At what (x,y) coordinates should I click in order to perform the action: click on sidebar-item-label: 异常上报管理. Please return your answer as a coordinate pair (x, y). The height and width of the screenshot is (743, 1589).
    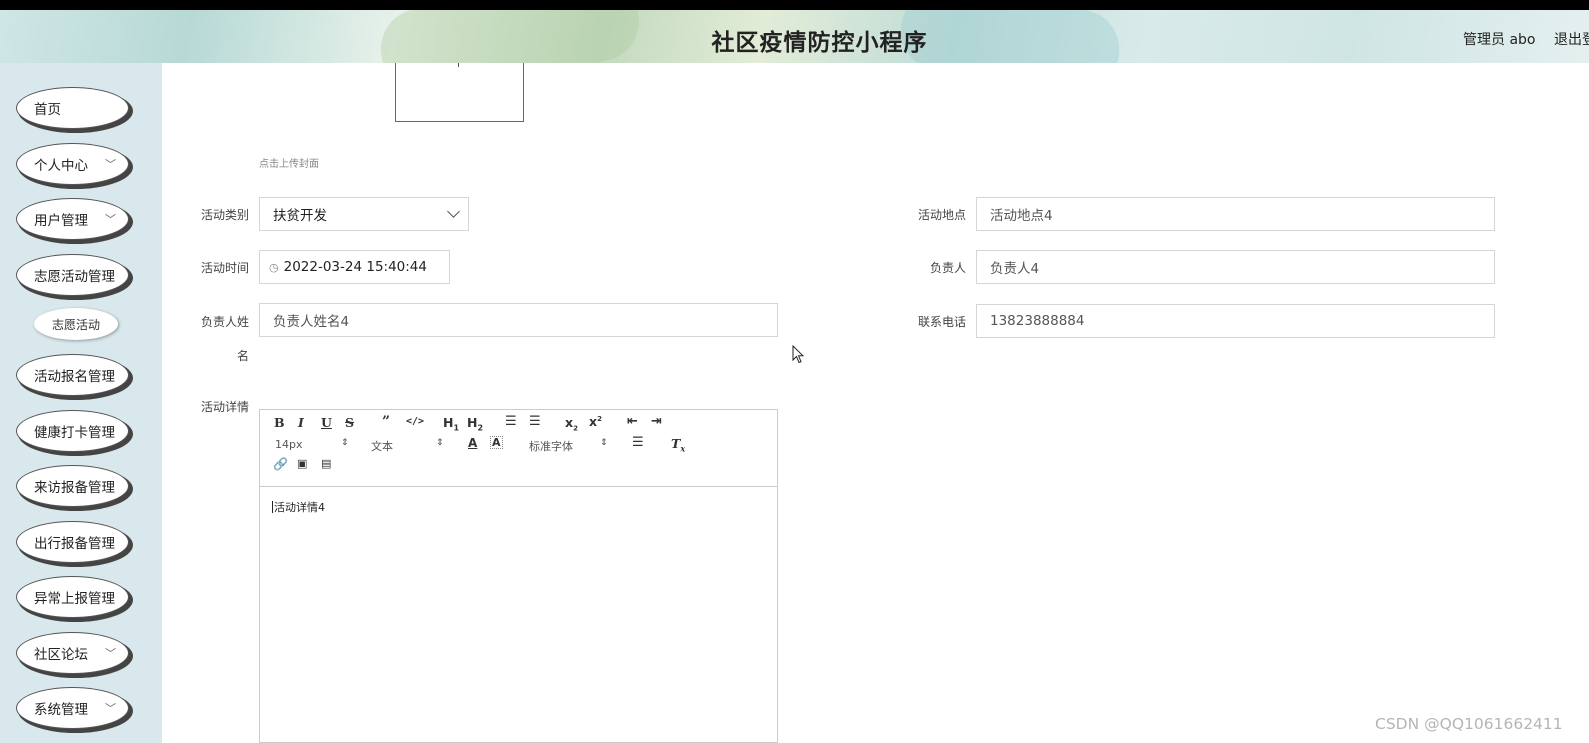
    Looking at the image, I should click on (74, 599).